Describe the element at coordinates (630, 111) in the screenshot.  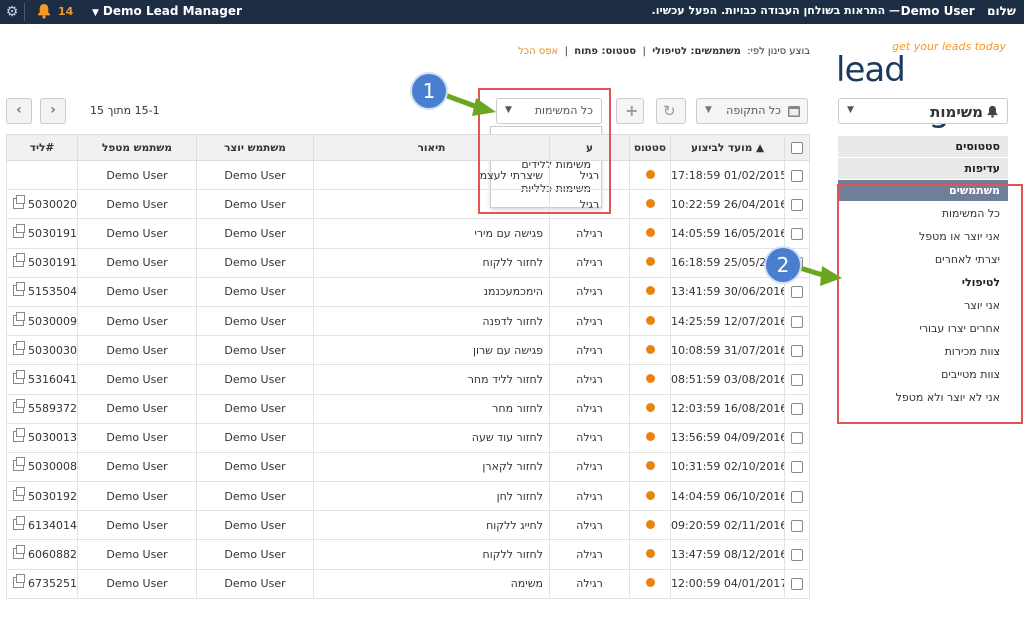
I see `add-task-button: +` at that location.